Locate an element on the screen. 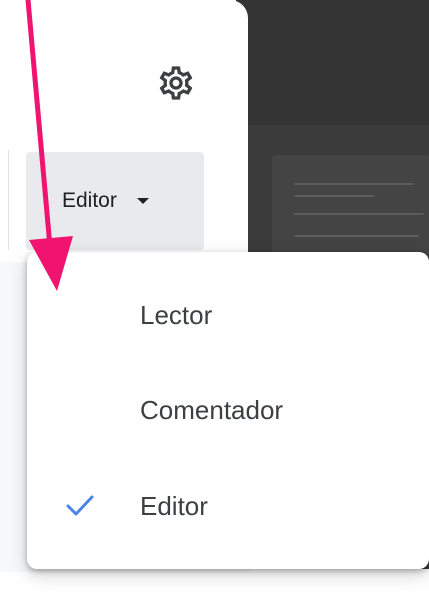  menu-item-lector: Lector is located at coordinates (228, 315).